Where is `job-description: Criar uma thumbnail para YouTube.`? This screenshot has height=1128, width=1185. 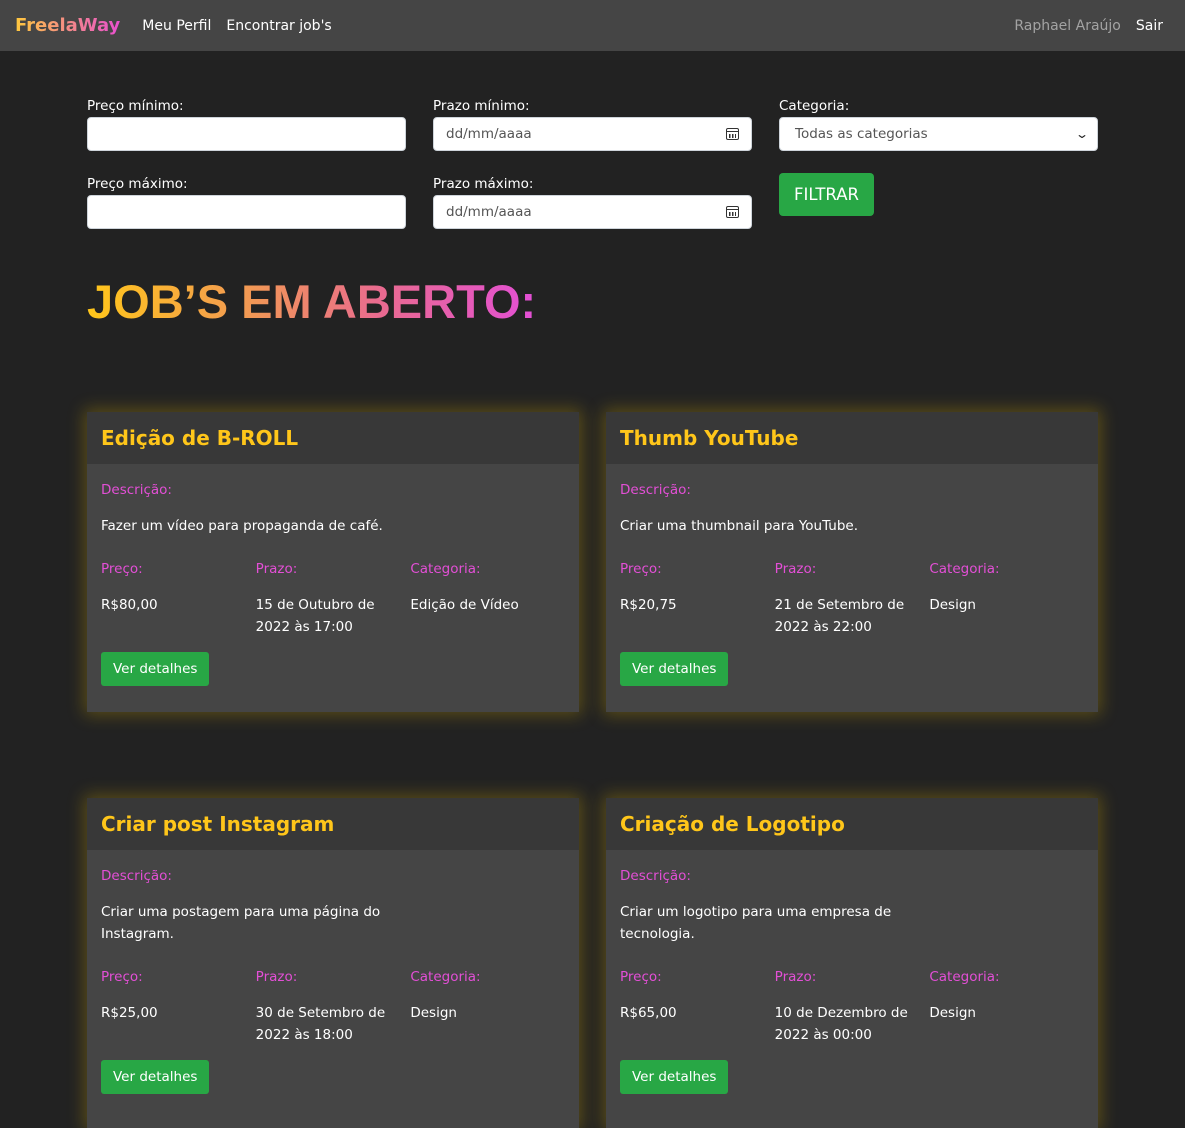
job-description: Criar uma thumbnail para YouTube. is located at coordinates (739, 526).